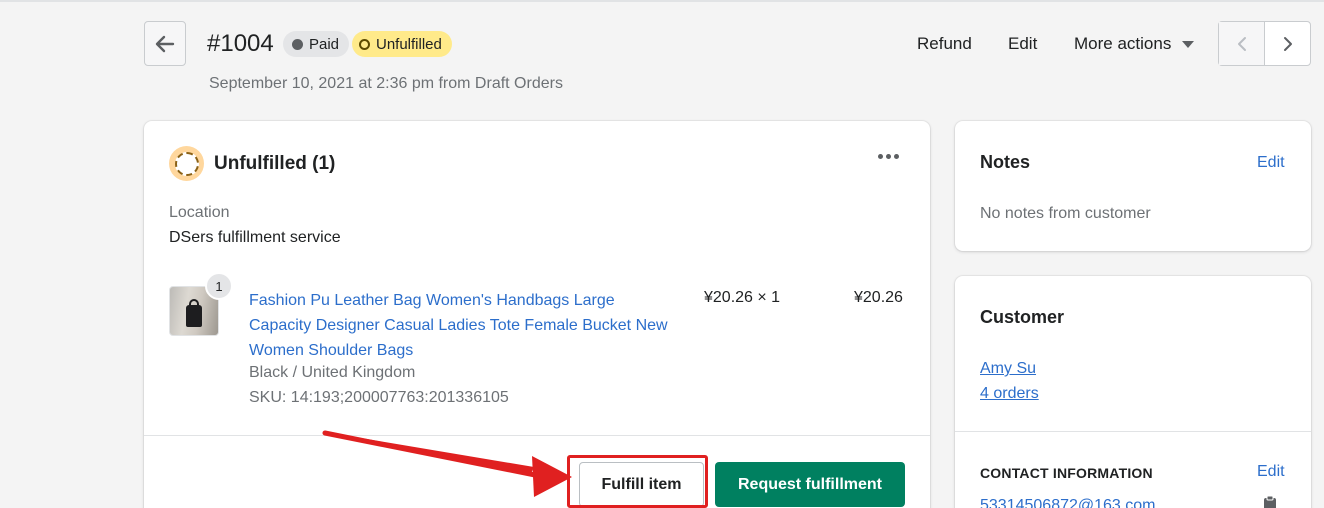 The image size is (1324, 508). What do you see at coordinates (409, 44) in the screenshot?
I see `unfulfilled-badge-label: Unfulfilled` at bounding box center [409, 44].